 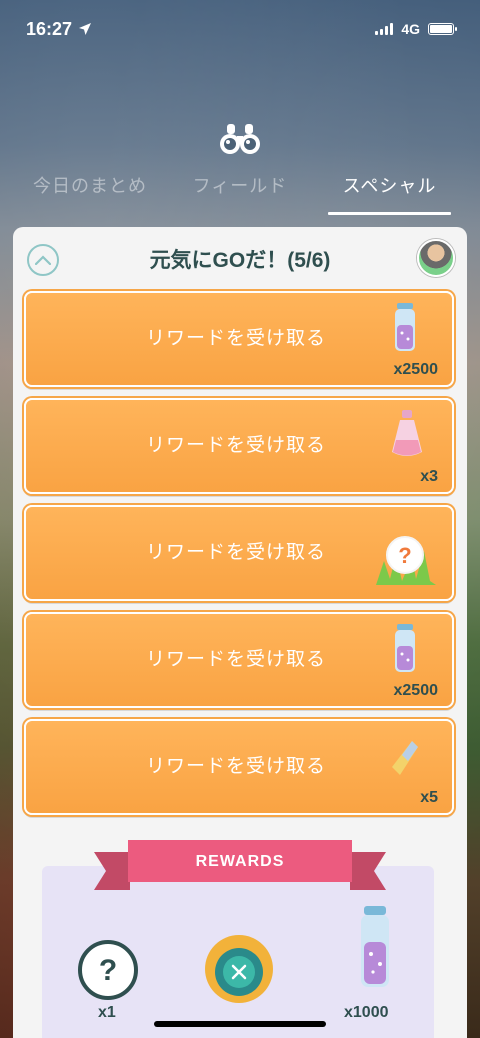 I want to click on claim-reward-button-5: リワードを受け取る x5, so click(x=239, y=767).